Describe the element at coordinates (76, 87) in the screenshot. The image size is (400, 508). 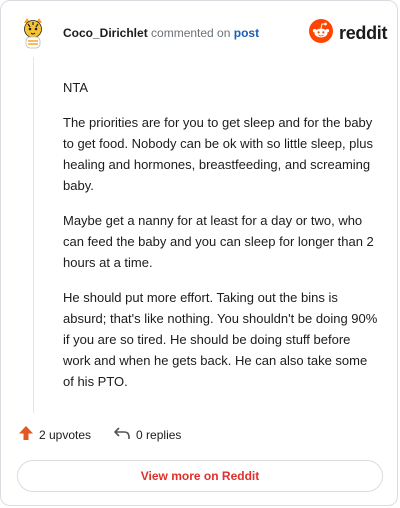
I see `comment-paragraph: NTA` at that location.